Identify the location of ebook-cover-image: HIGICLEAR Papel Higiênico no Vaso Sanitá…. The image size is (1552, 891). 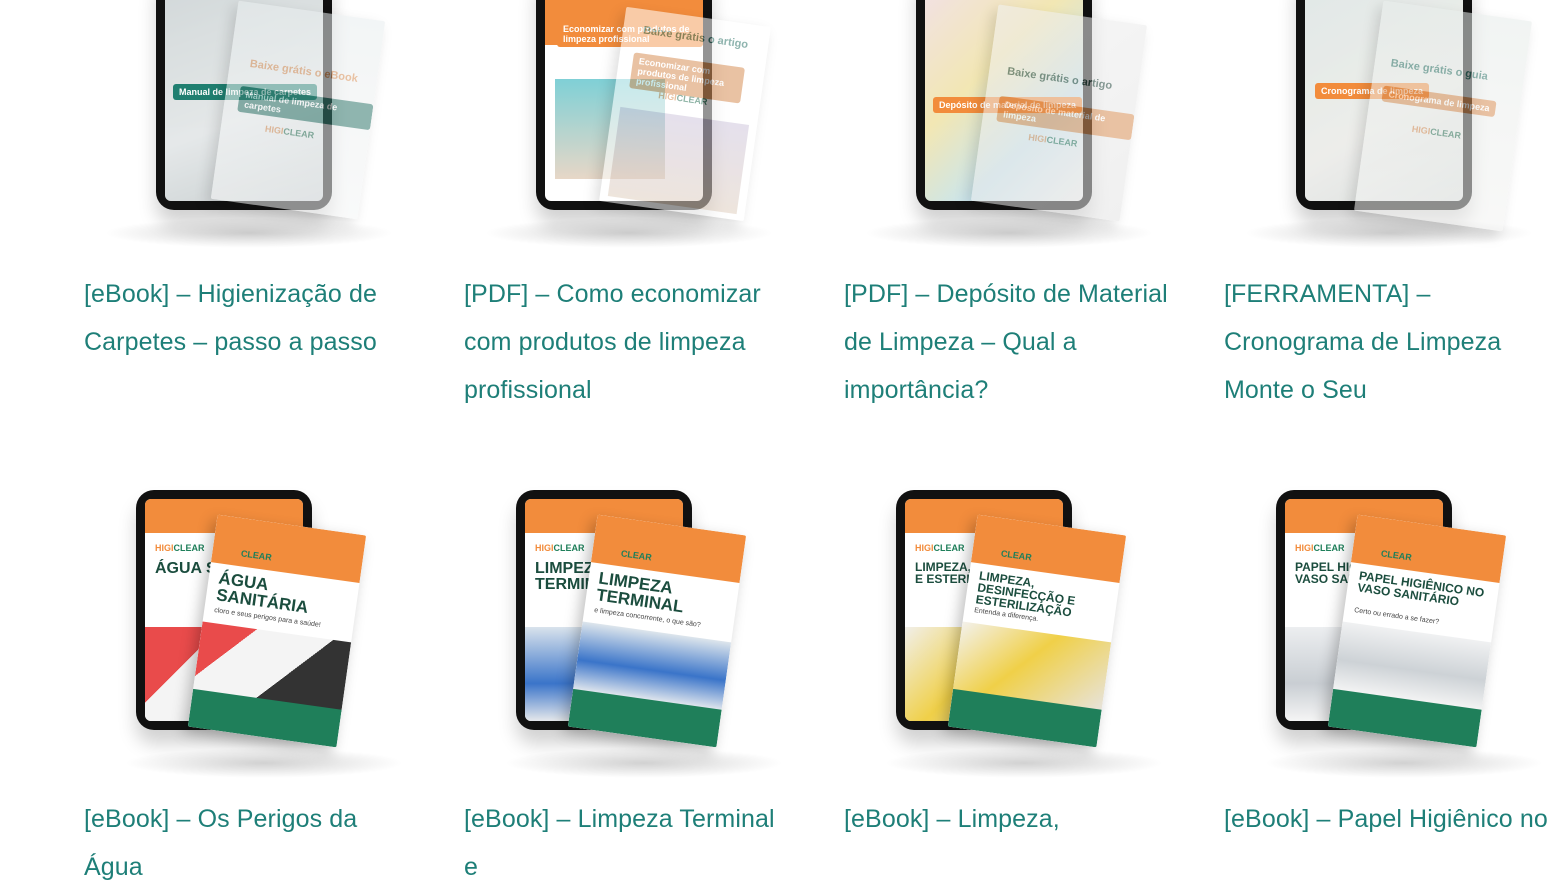
(1385, 630).